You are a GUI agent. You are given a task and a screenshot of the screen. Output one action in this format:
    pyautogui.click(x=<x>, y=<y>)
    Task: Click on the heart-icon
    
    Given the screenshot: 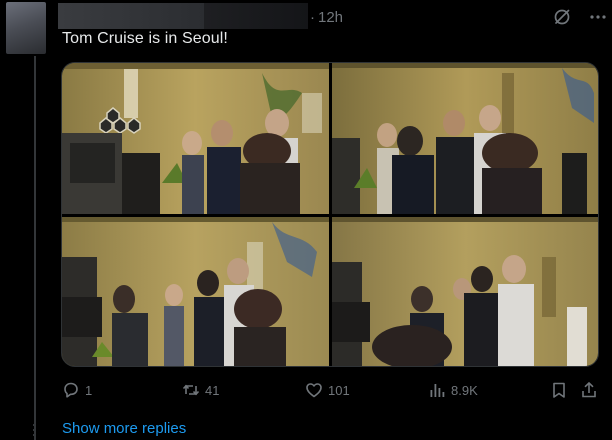 What is the action you would take?
    pyautogui.click(x=314, y=390)
    